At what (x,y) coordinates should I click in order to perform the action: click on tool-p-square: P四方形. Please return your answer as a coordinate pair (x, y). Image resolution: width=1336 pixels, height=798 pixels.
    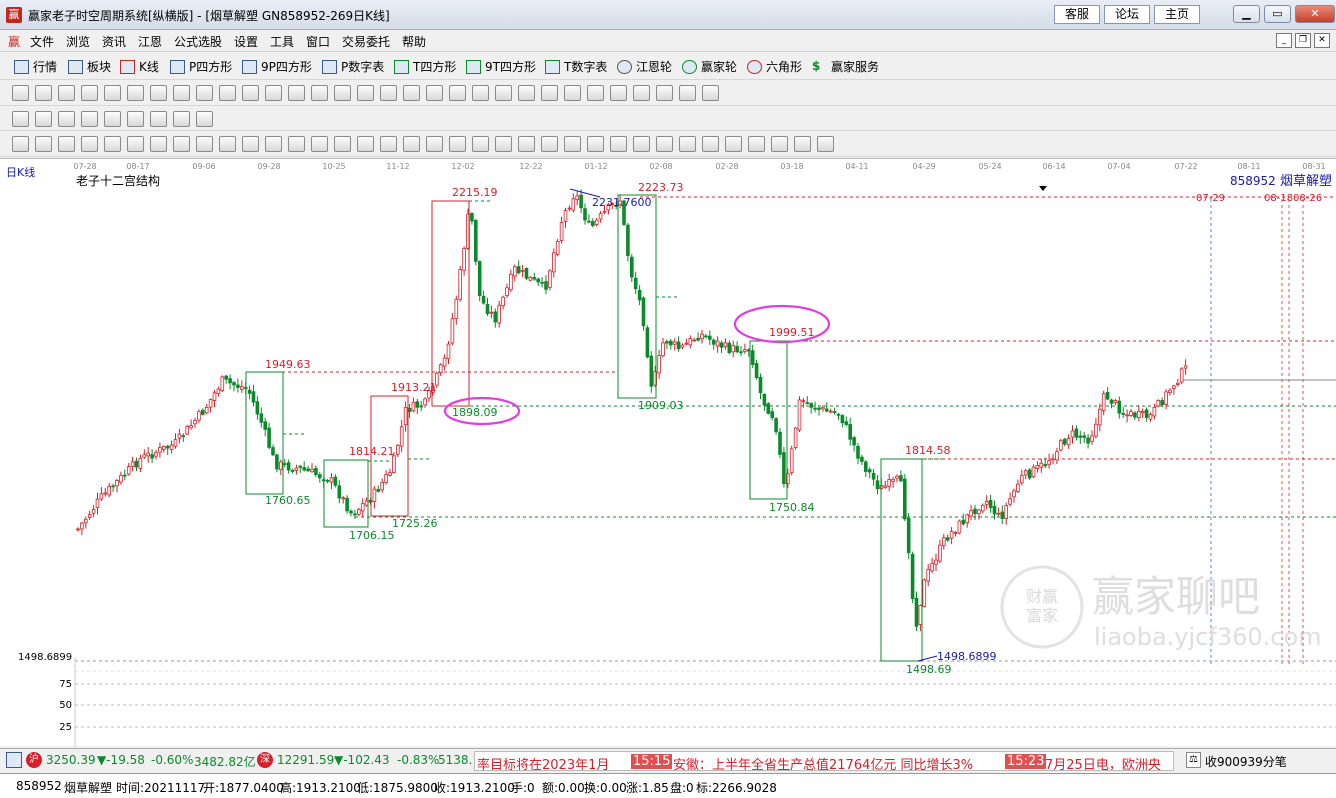
    Looking at the image, I should click on (201, 67).